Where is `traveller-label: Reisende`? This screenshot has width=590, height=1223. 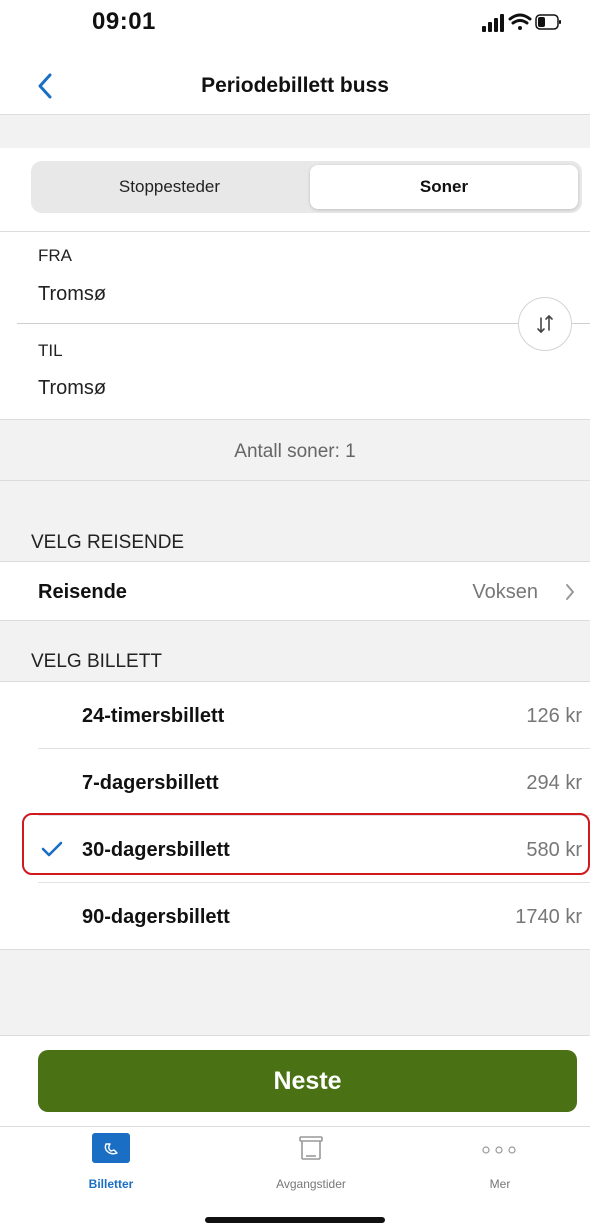 traveller-label: Reisende is located at coordinates (82, 592).